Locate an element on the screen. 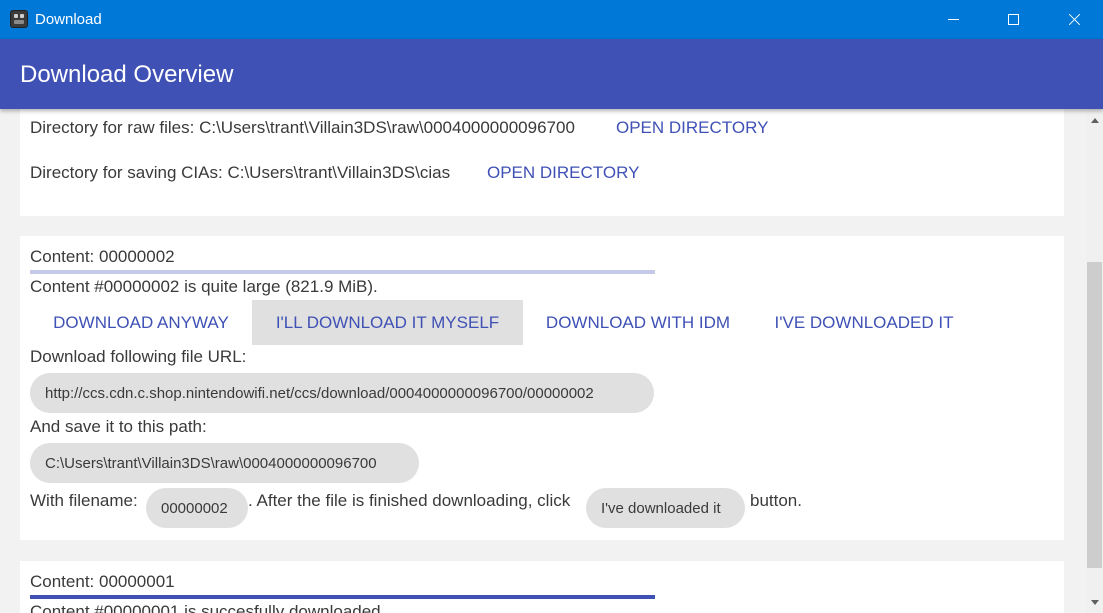  download-progress-bar is located at coordinates (342, 272).